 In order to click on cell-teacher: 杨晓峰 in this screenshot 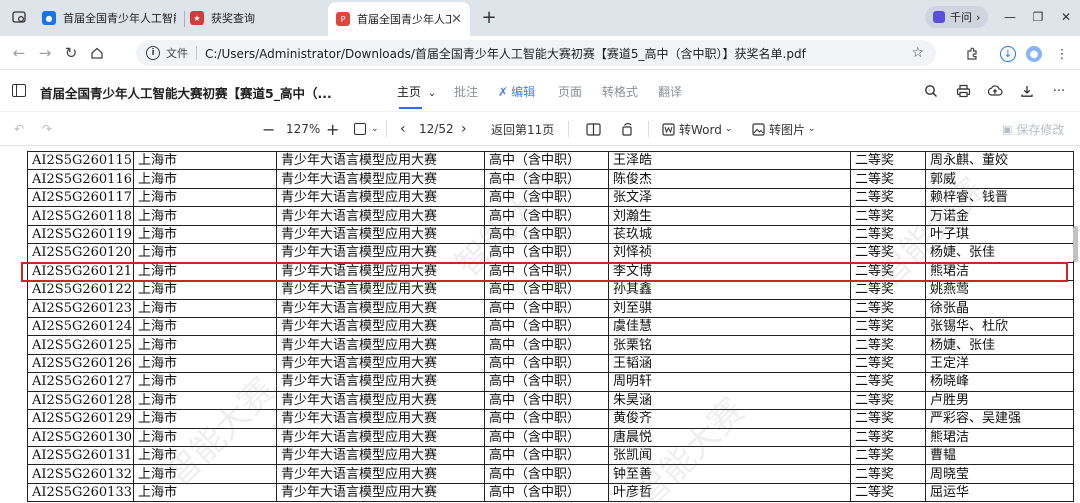, I will do `click(999, 382)`.